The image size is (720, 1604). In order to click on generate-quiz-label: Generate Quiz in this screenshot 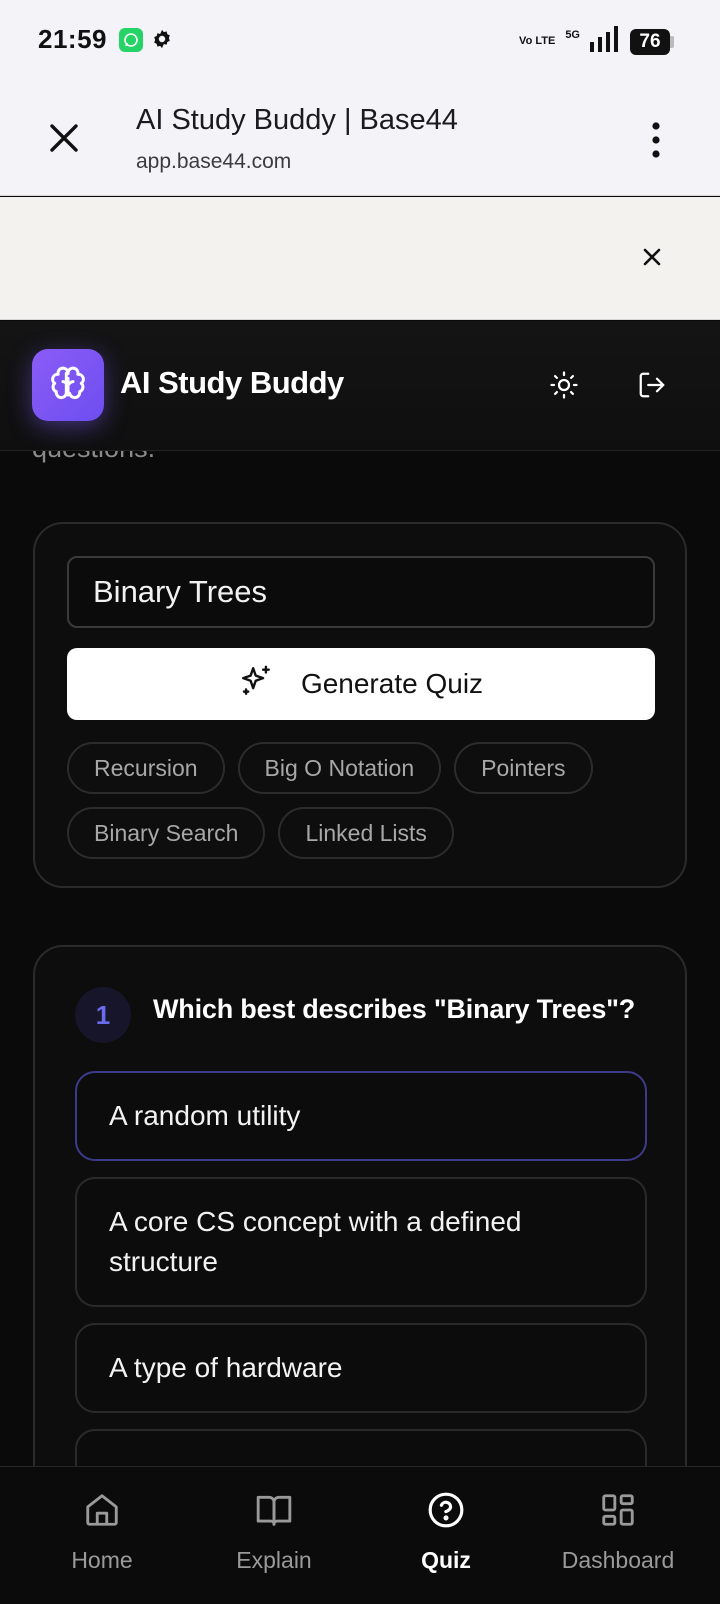, I will do `click(392, 683)`.